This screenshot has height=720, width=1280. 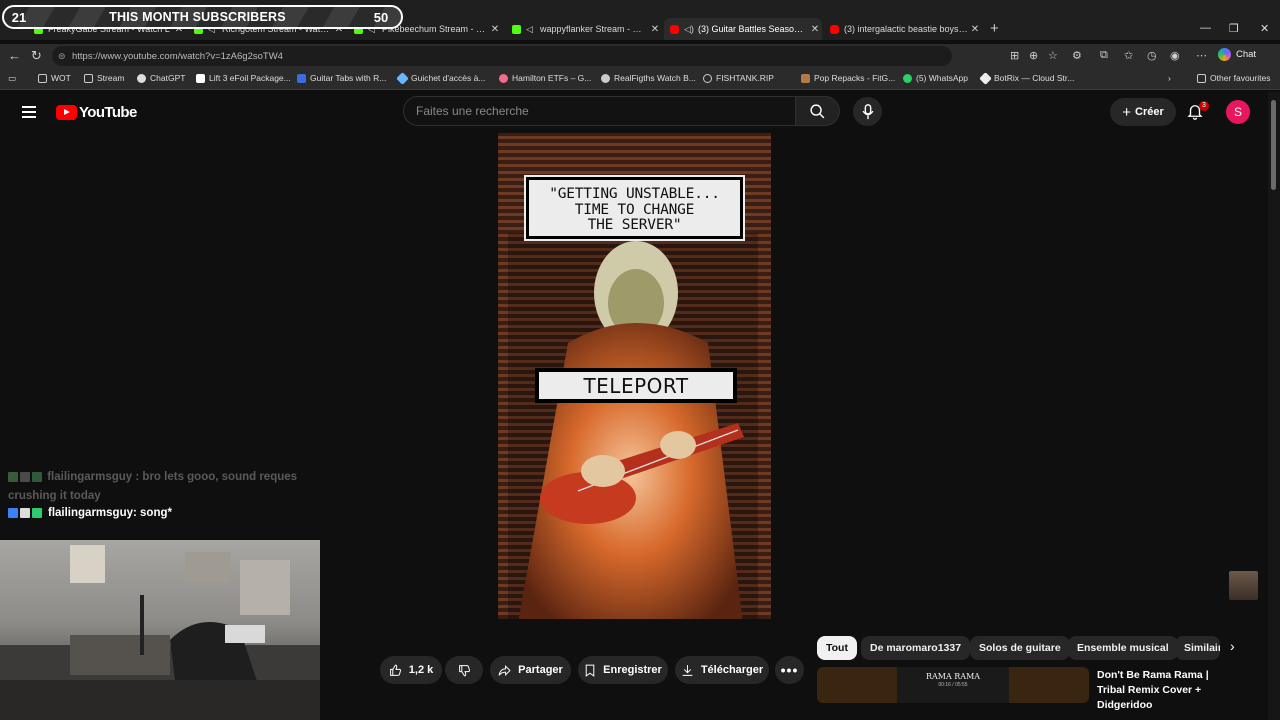 What do you see at coordinates (1243, 585) in the screenshot?
I see `corner-avatar-image` at bounding box center [1243, 585].